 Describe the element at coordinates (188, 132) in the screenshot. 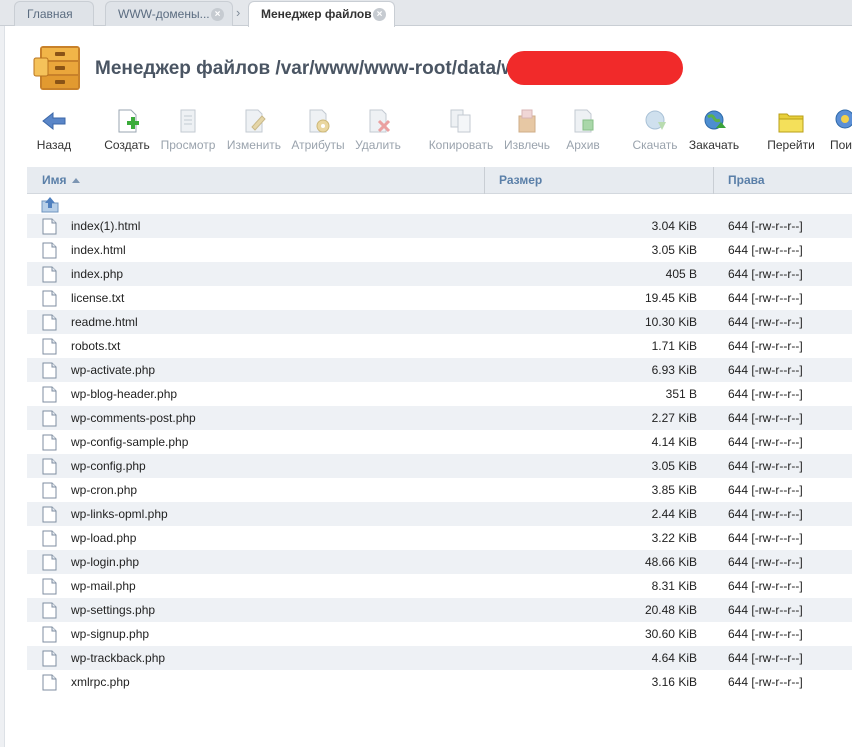

I see `view-button: Просмотр` at that location.